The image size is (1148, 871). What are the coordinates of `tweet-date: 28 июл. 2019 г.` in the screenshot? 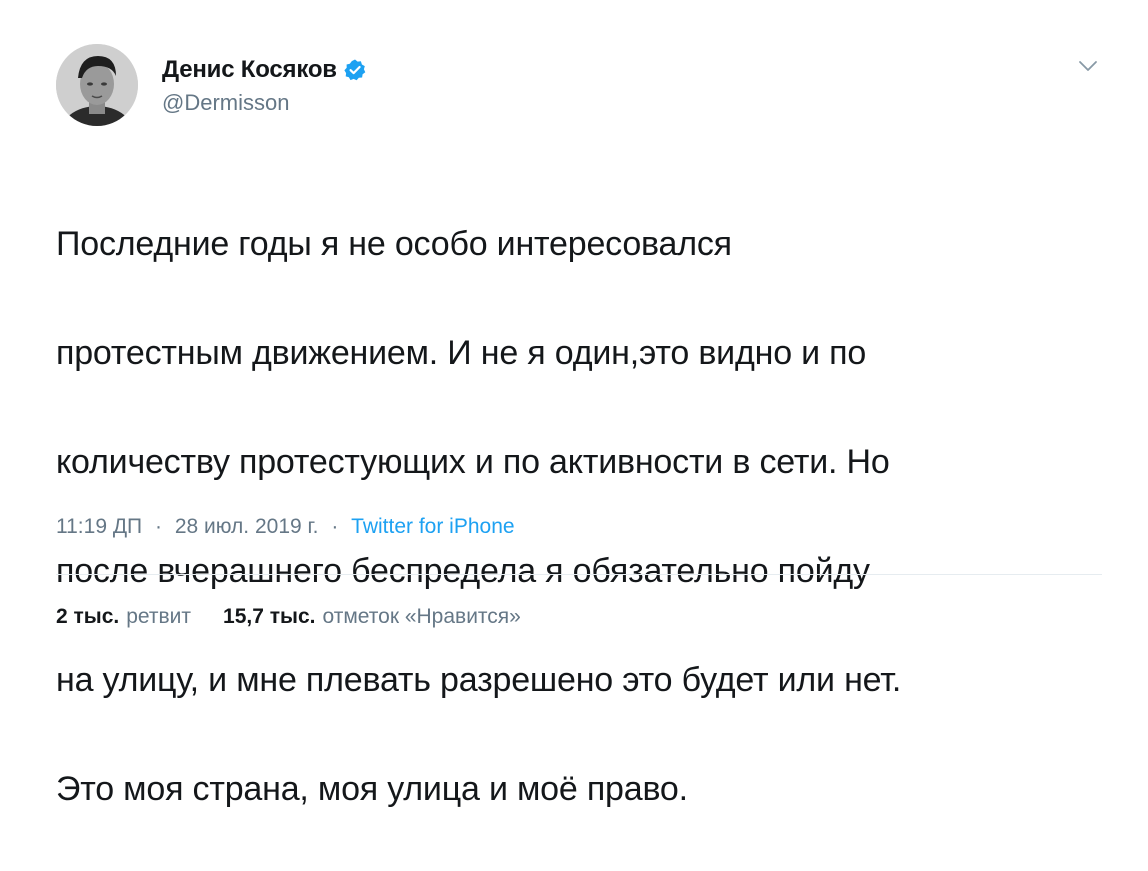 It's located at (247, 526).